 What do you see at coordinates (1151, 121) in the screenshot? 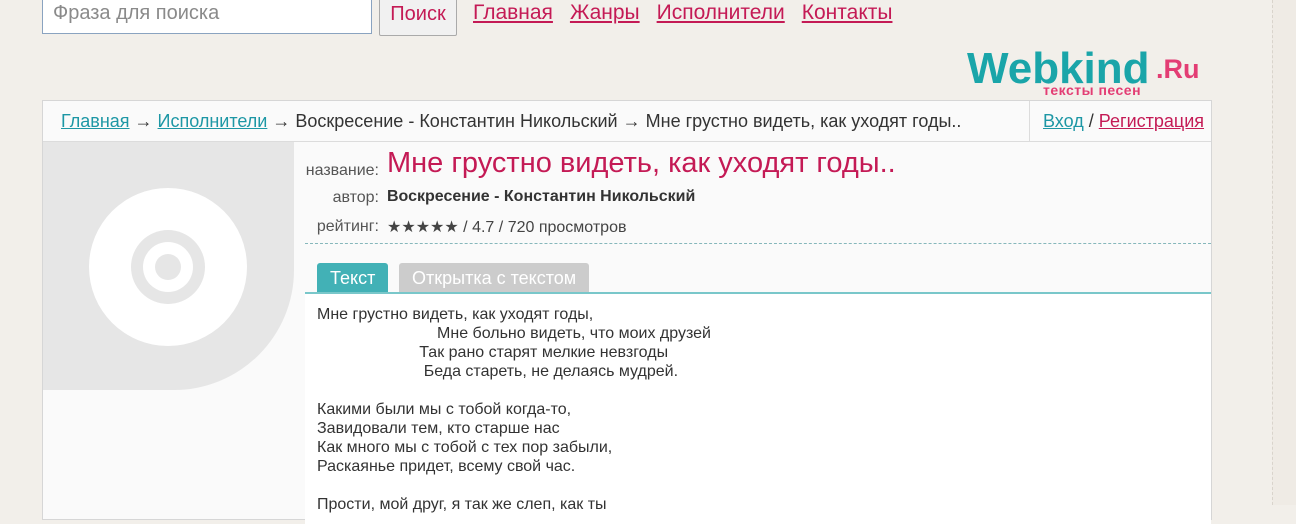
I see `register-link: Регистрация` at bounding box center [1151, 121].